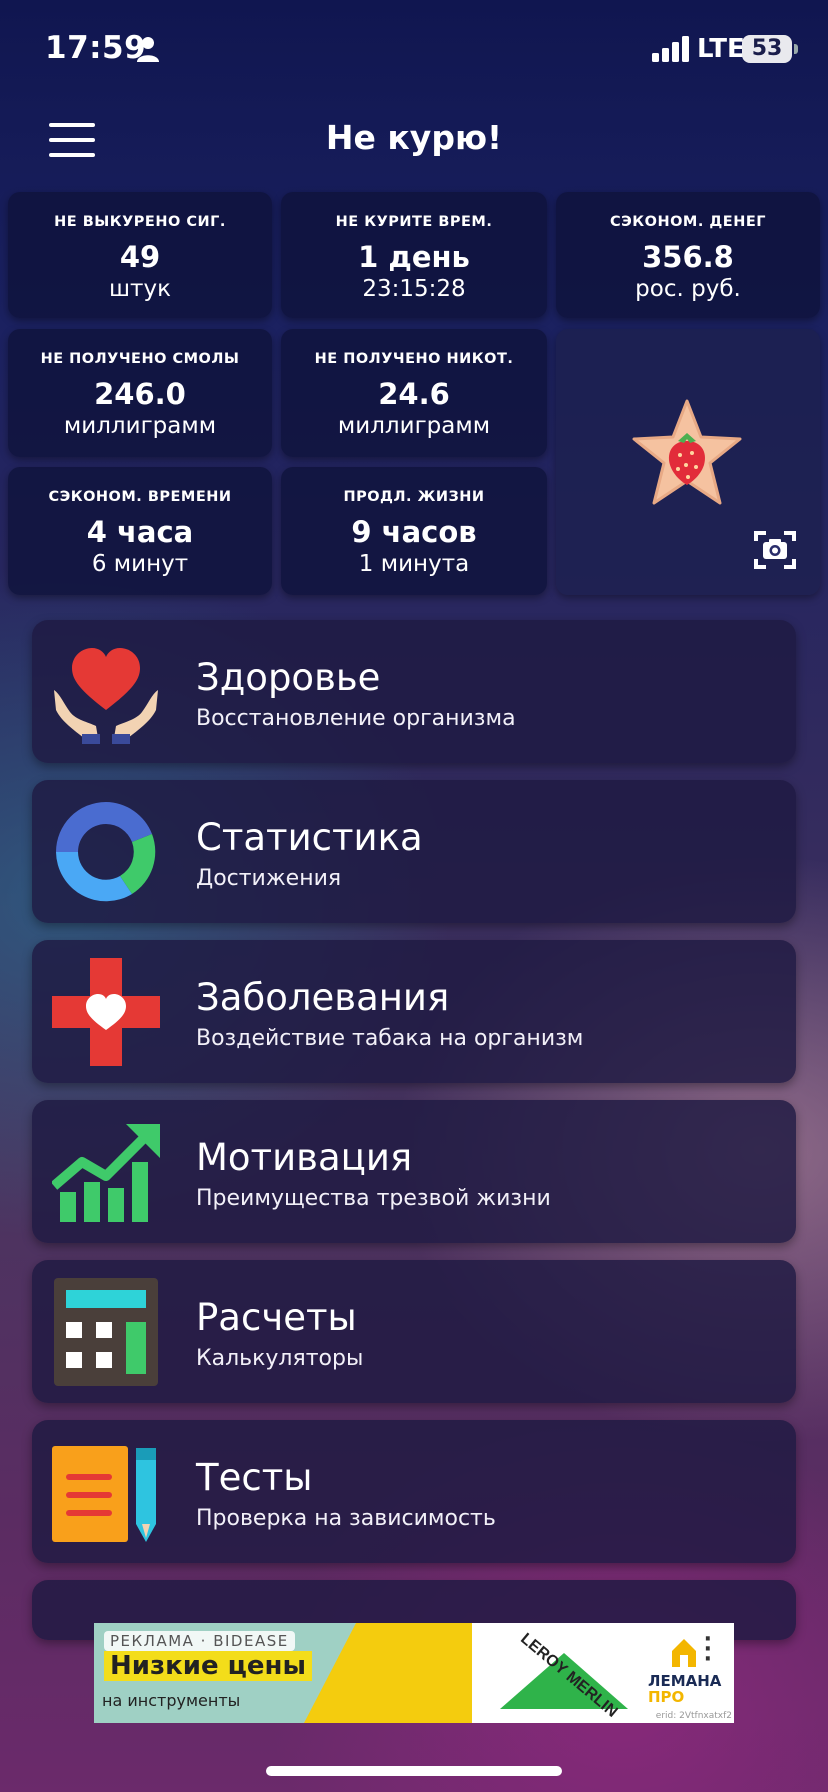  I want to click on menu-card-calculations: Расчеты Калькуляторы, so click(414, 1331).